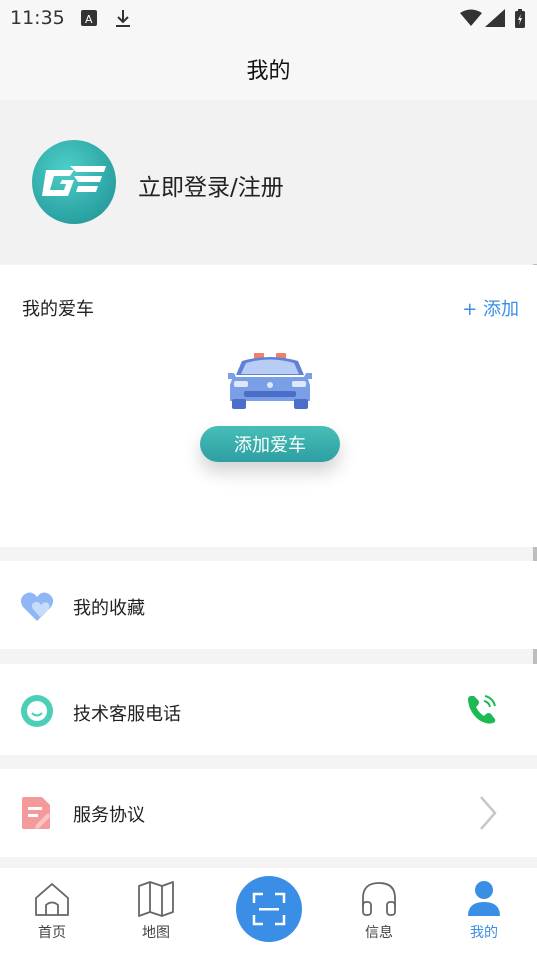 The image size is (537, 956). What do you see at coordinates (268, 709) in the screenshot?
I see `menu-item-support-phone: 技术客服电话` at bounding box center [268, 709].